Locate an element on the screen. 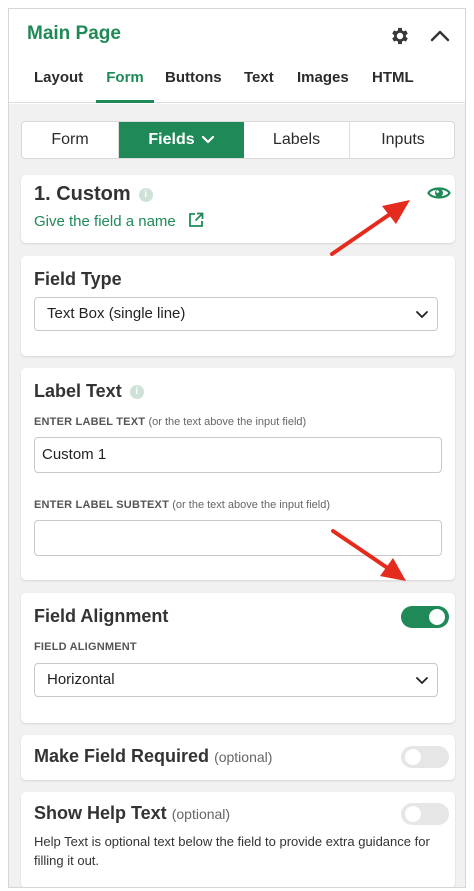  segment-form-label: Form is located at coordinates (70, 139).